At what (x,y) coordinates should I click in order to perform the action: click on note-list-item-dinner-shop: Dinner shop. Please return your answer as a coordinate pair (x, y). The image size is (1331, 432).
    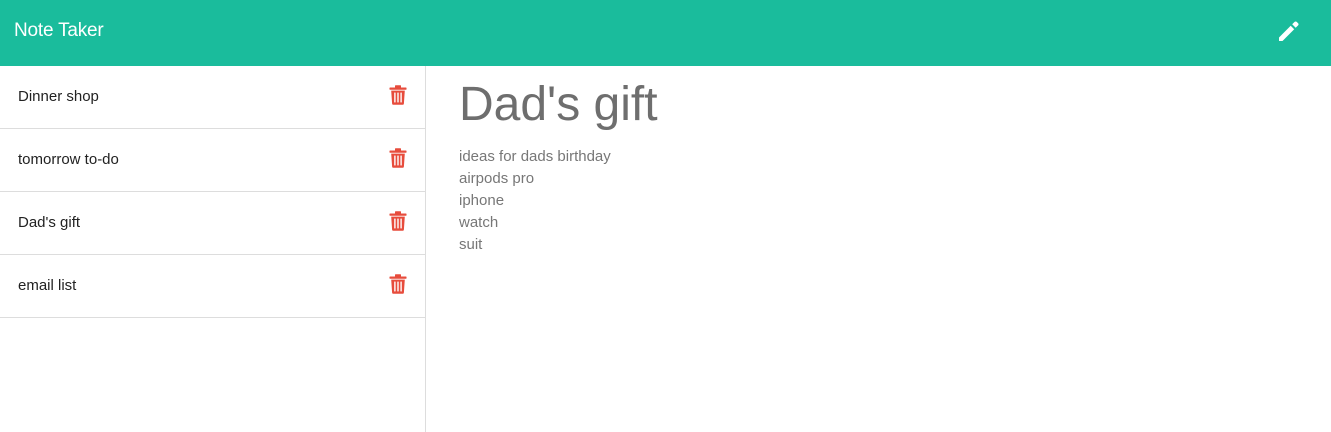
    Looking at the image, I should click on (212, 97).